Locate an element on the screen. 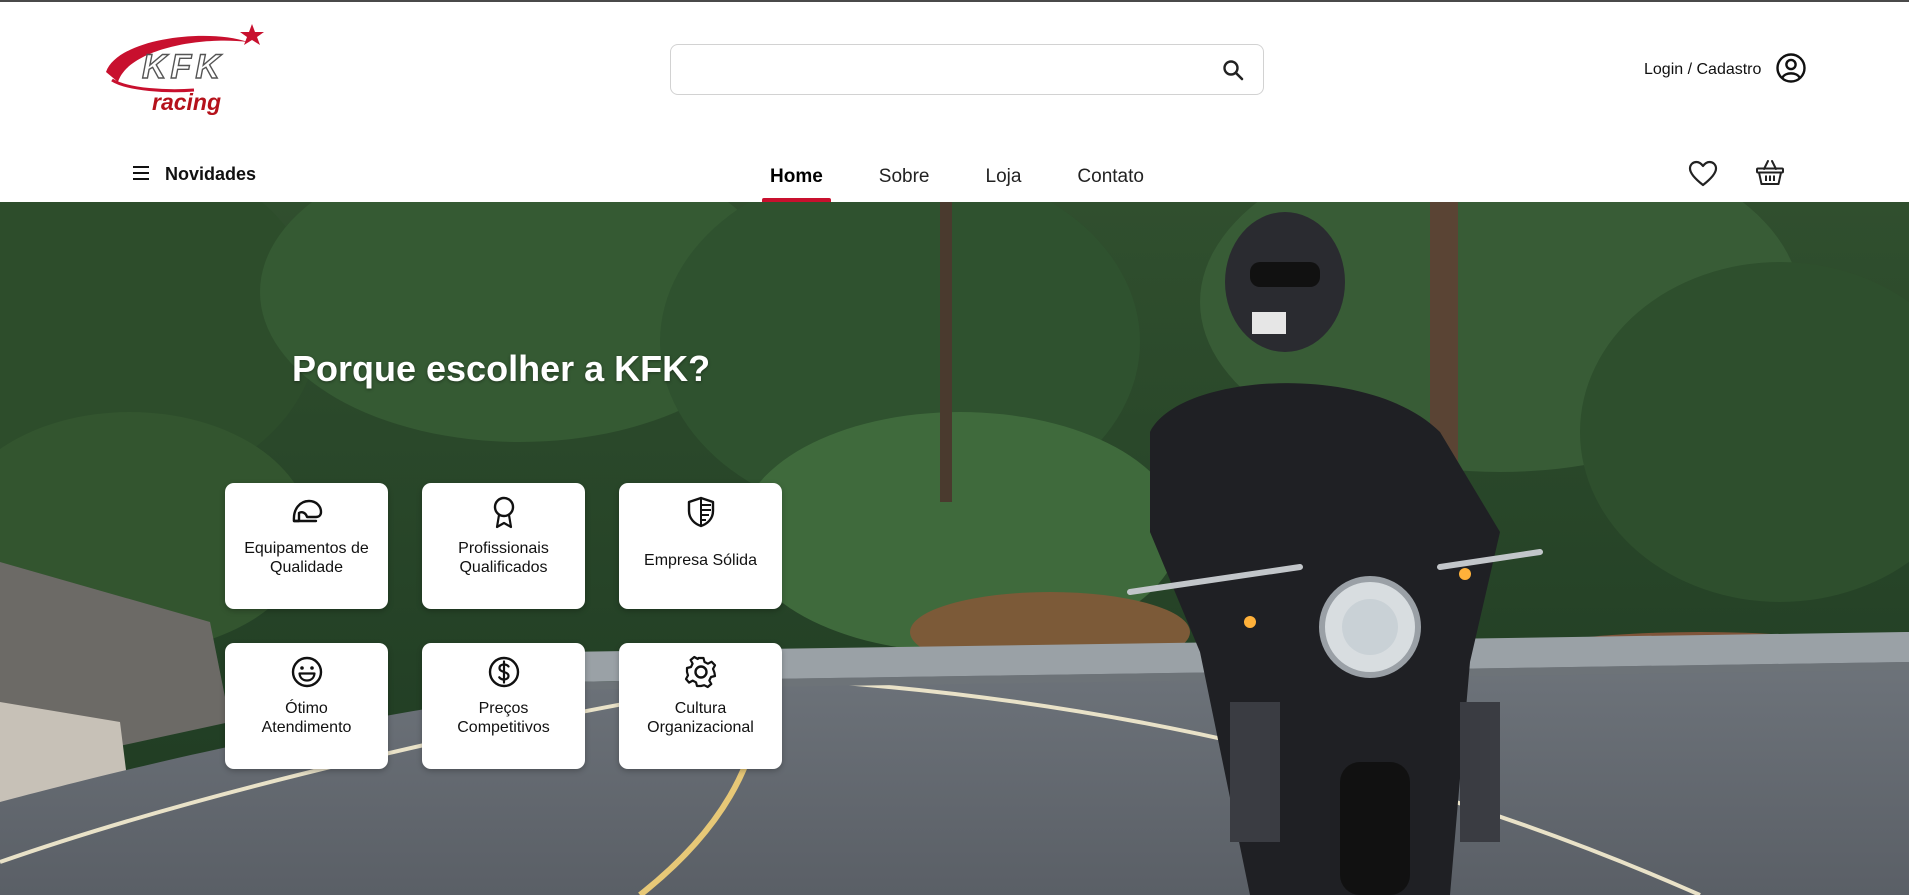 This screenshot has height=895, width=1909. feature-label-line1: Profissionais is located at coordinates (503, 548).